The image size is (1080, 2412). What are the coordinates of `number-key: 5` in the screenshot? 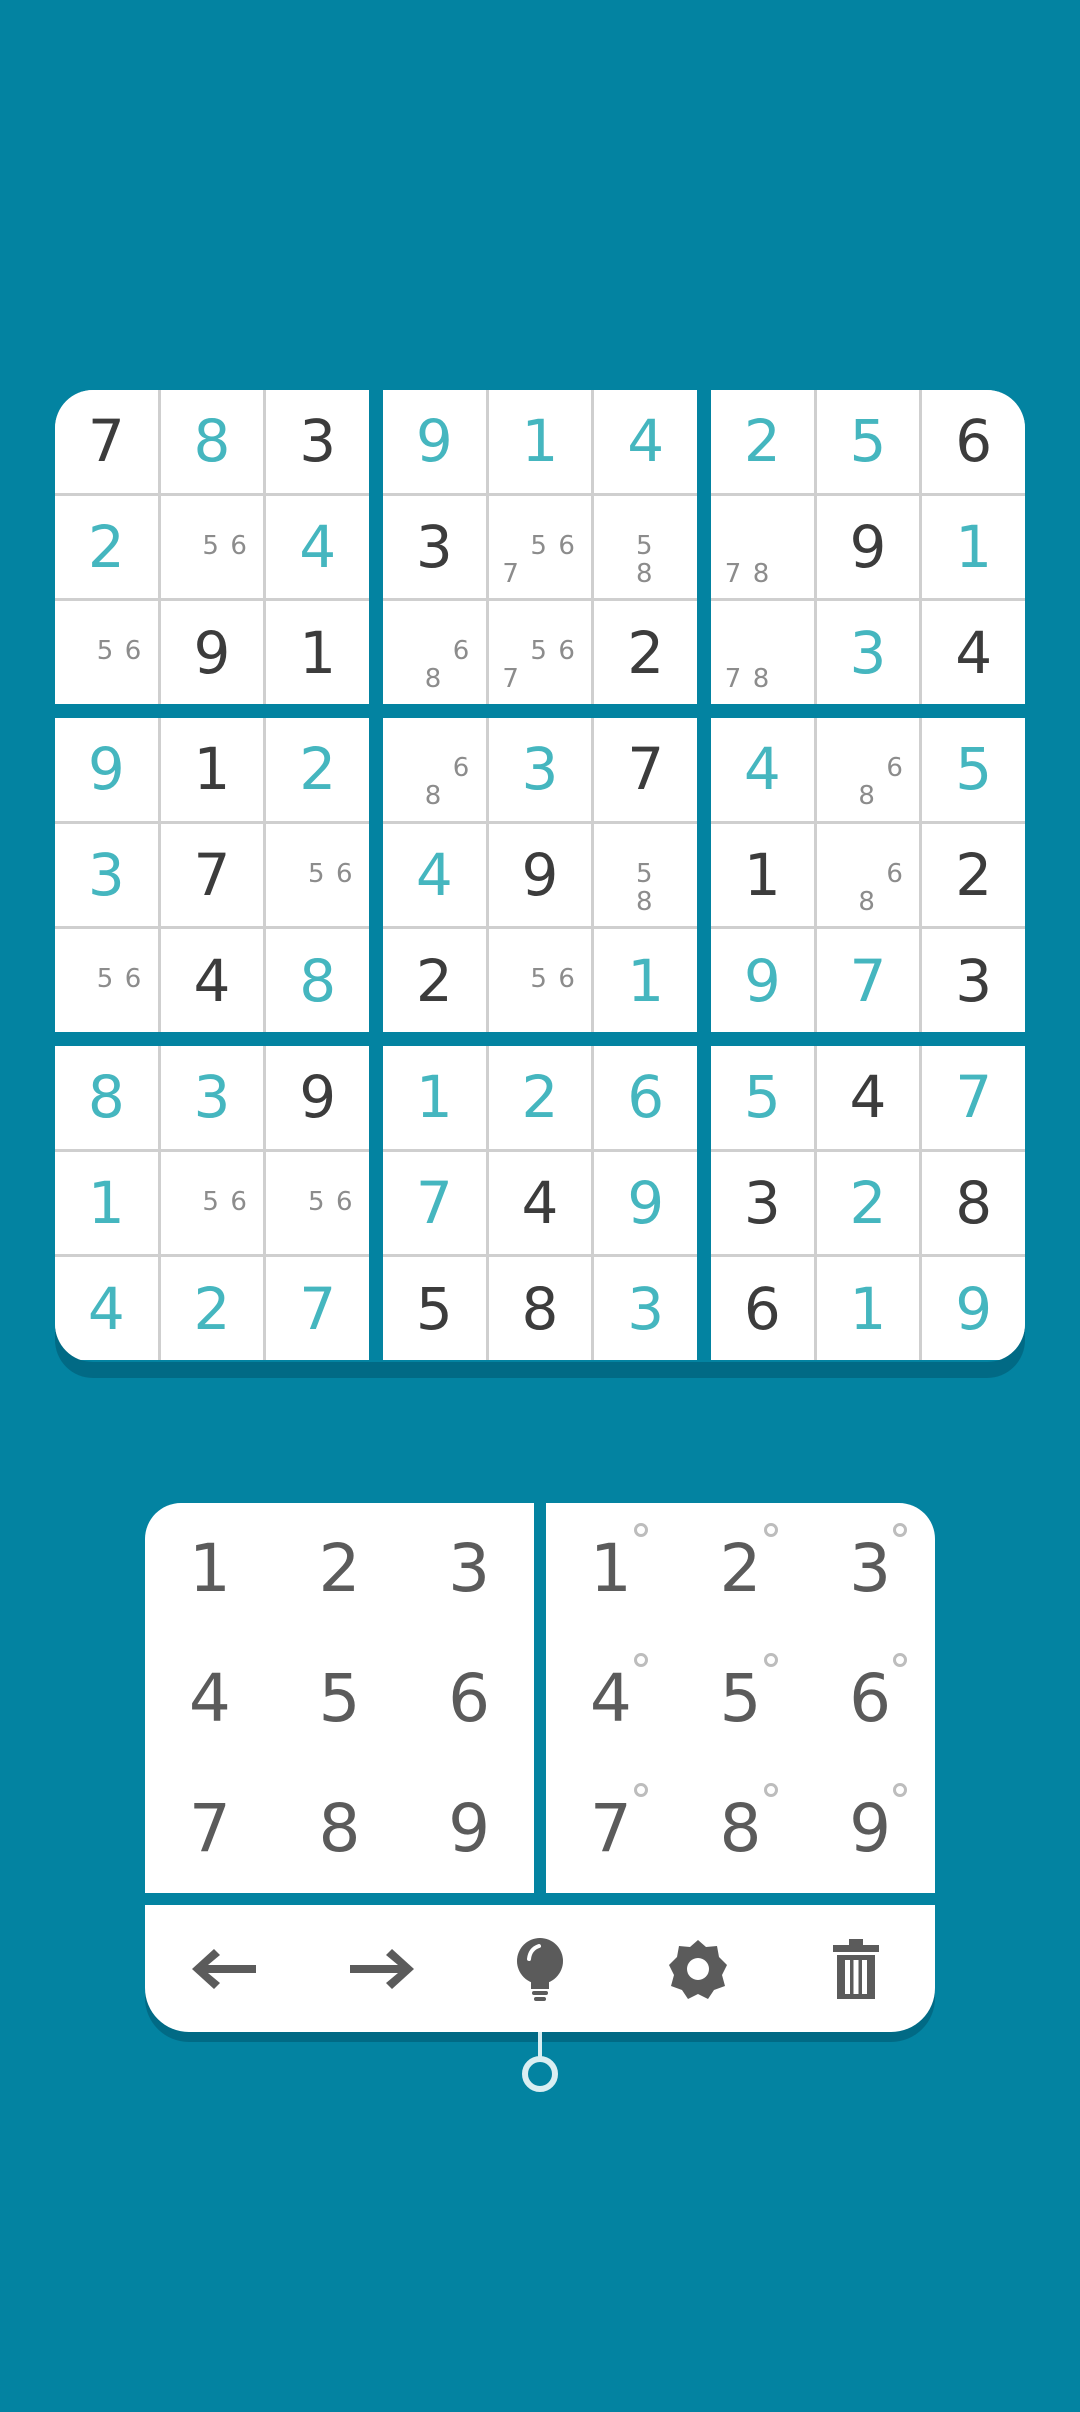 It's located at (340, 1698).